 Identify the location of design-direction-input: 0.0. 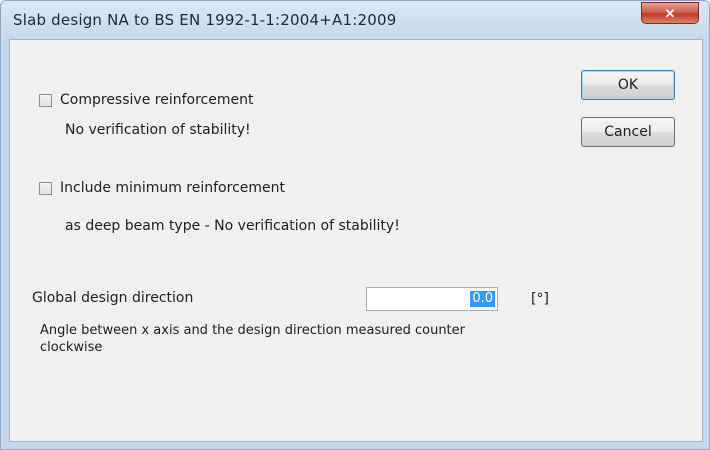
(432, 299).